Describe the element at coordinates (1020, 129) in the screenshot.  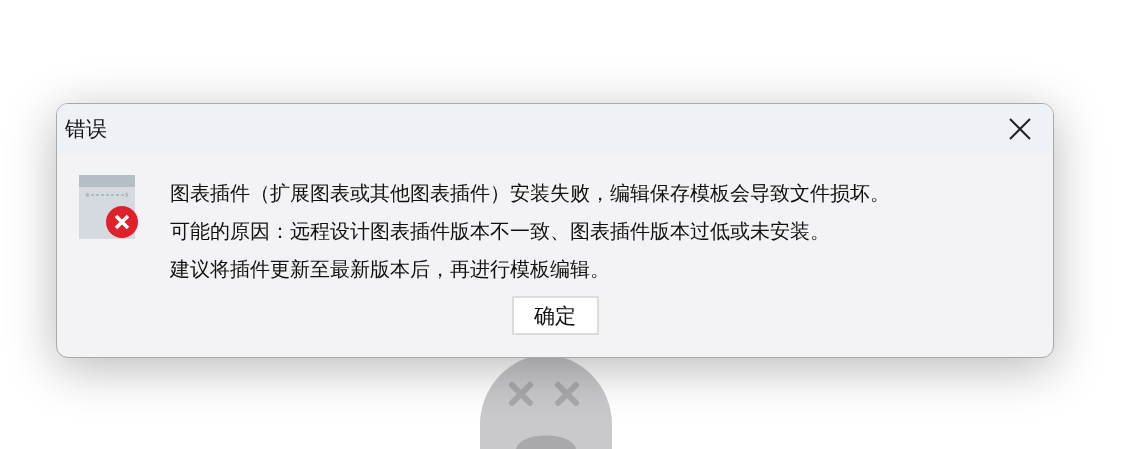
I see `close-icon` at that location.